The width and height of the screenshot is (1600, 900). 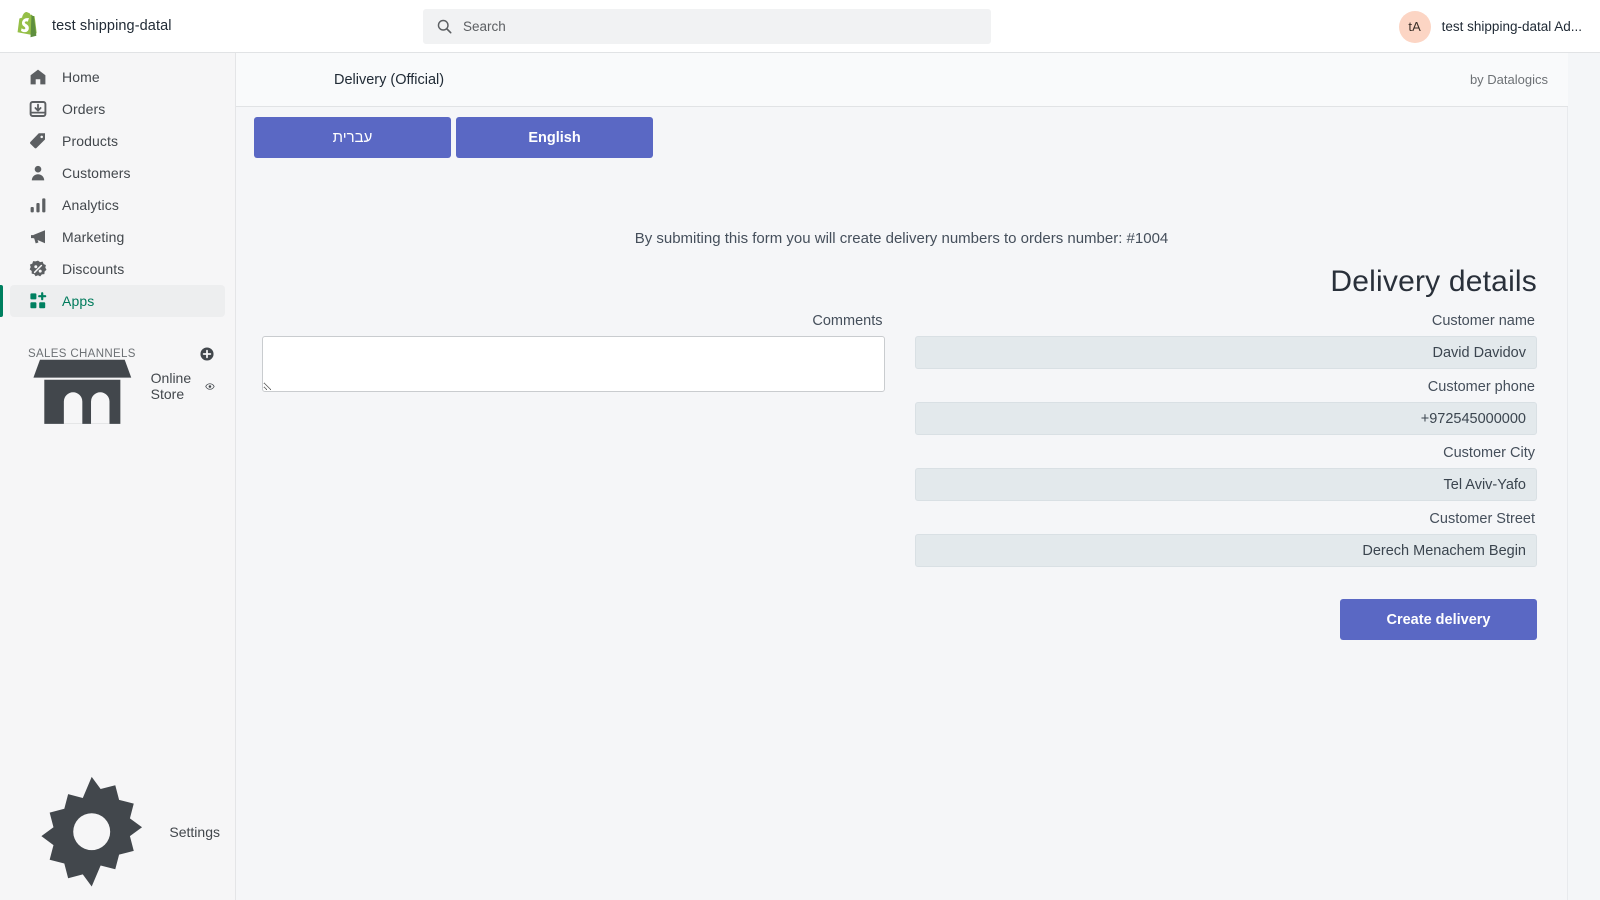 What do you see at coordinates (93, 237) in the screenshot?
I see `sidebar-item-label: Marketing` at bounding box center [93, 237].